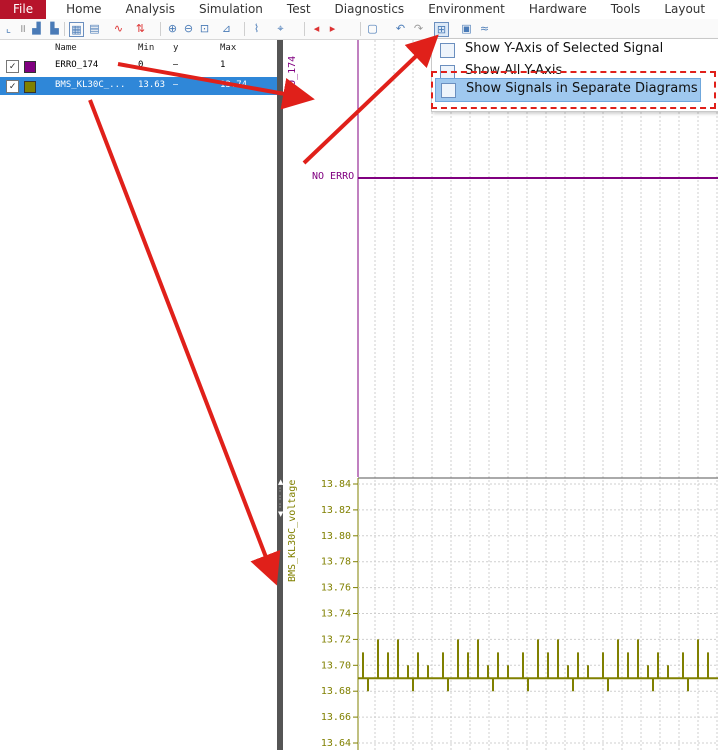  What do you see at coordinates (370, 9) in the screenshot?
I see `menu-diagnostics: Diagnostics` at bounding box center [370, 9].